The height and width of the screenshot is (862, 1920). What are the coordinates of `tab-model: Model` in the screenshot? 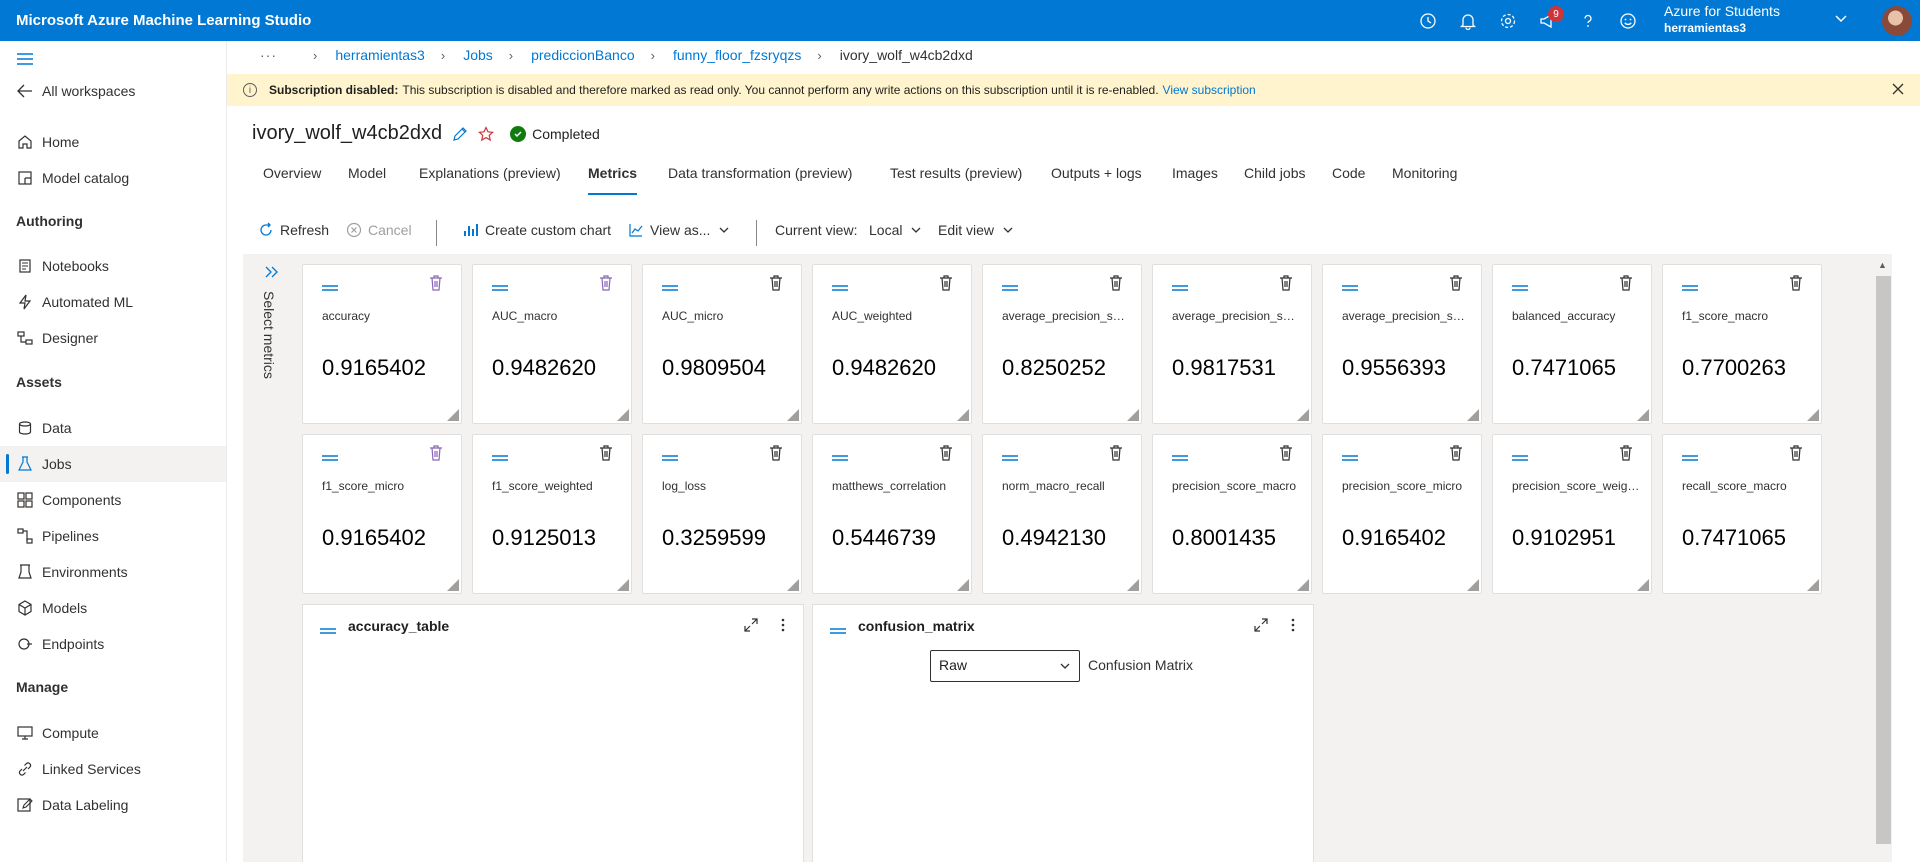 It's located at (367, 173).